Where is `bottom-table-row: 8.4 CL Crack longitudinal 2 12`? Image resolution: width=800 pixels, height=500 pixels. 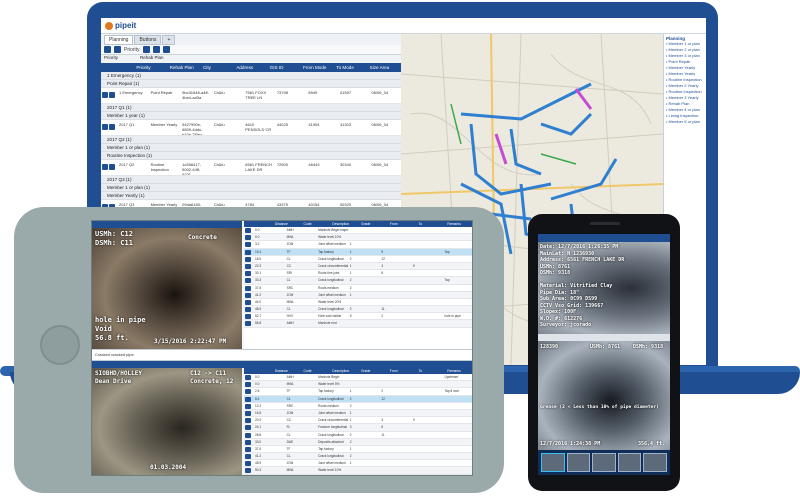
bottom-table-row: 8.4 CL Crack longitudinal 2 12 is located at coordinates (358, 399).